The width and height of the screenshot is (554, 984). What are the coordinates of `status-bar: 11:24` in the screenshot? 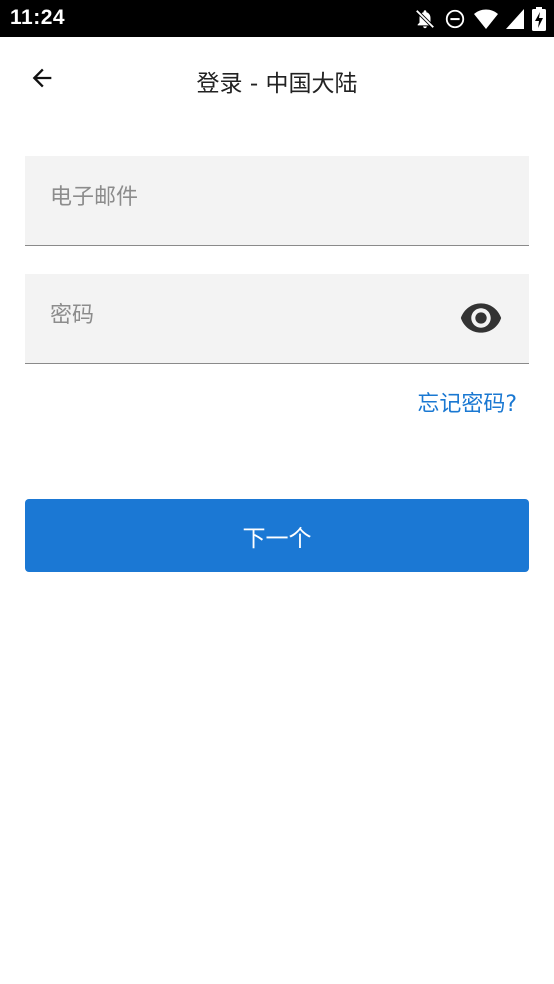 It's located at (277, 18).